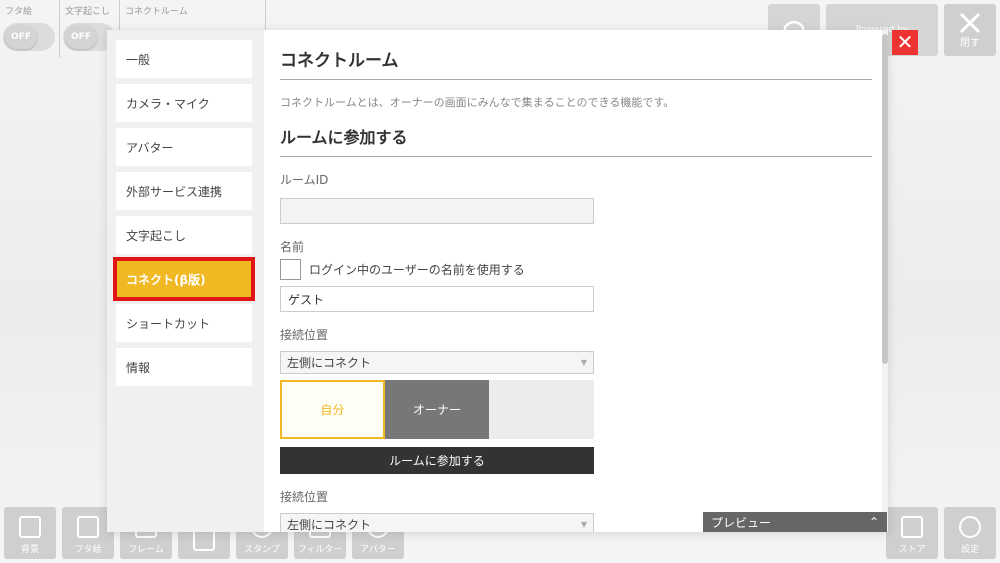 This screenshot has width=1000, height=563. What do you see at coordinates (262, 550) in the screenshot?
I see `tool-label: スタンプ` at bounding box center [262, 550].